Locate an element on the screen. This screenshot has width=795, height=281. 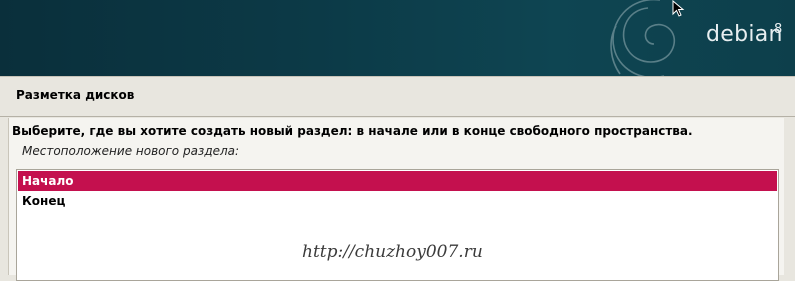
debian-version: 8 is located at coordinates (778, 29).